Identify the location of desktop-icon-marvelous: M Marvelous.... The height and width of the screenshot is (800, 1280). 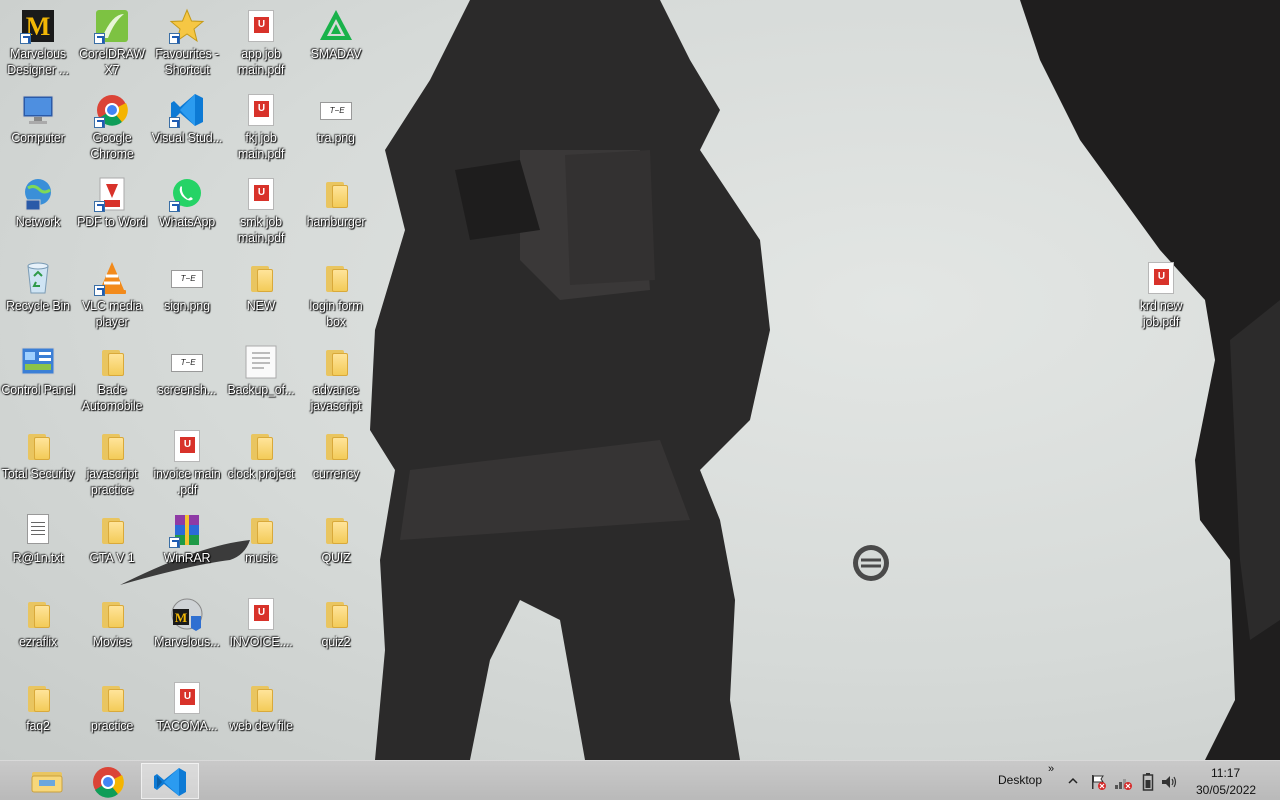
(187, 632).